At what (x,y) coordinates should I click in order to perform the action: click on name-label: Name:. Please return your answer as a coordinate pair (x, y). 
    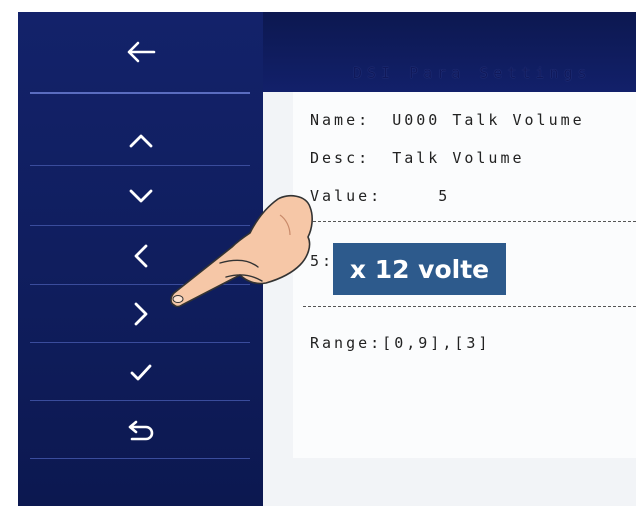
    Looking at the image, I should click on (340, 120).